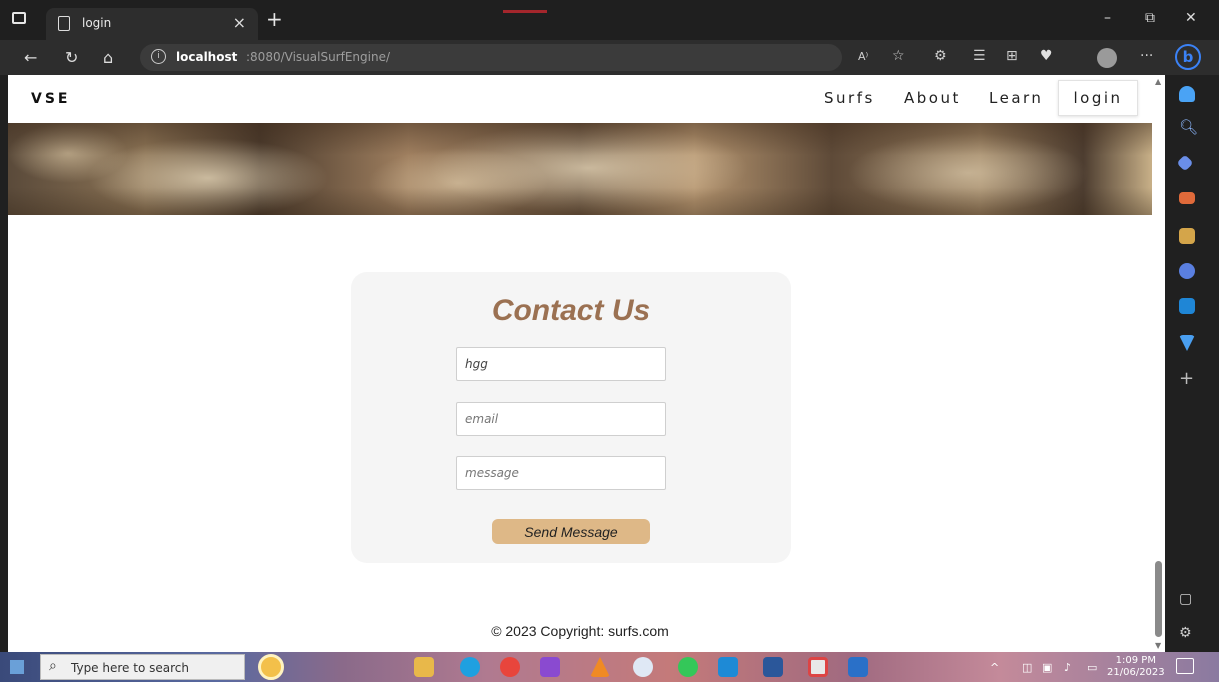 This screenshot has height=682, width=1219. What do you see at coordinates (1158, 645) in the screenshot?
I see `scroll-down-icon: ▼` at bounding box center [1158, 645].